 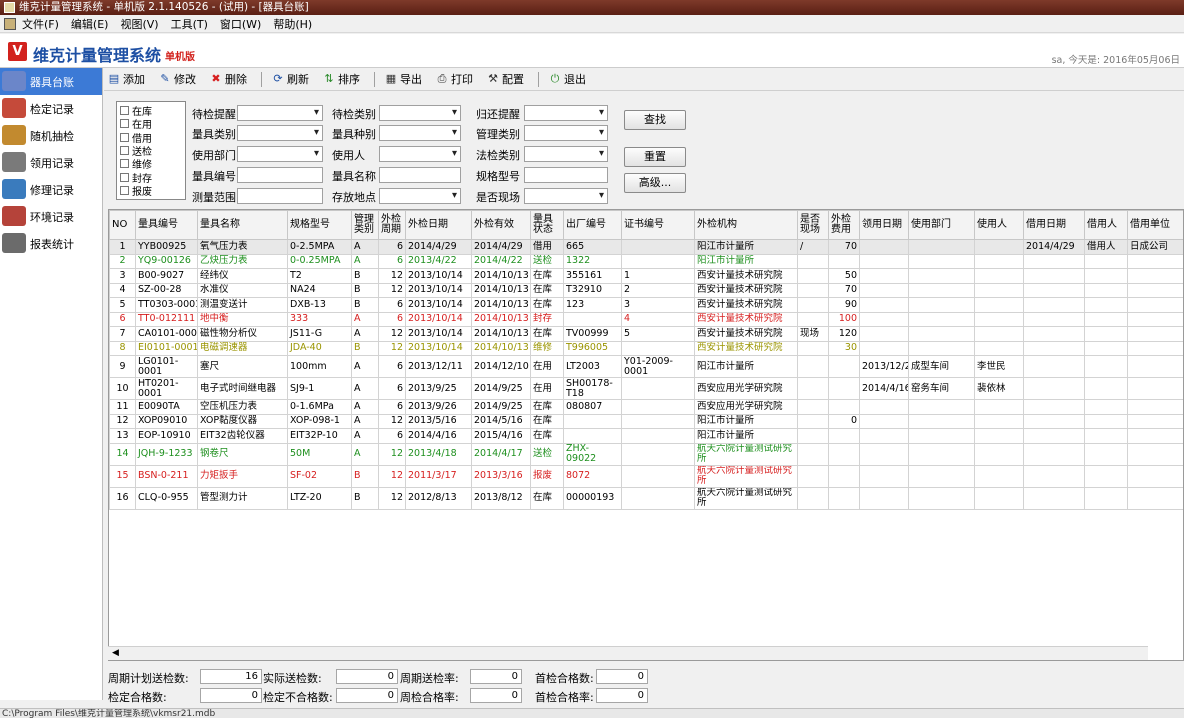 What do you see at coordinates (292, 24) in the screenshot?
I see `menu-help: 帮助(H)` at bounding box center [292, 24].